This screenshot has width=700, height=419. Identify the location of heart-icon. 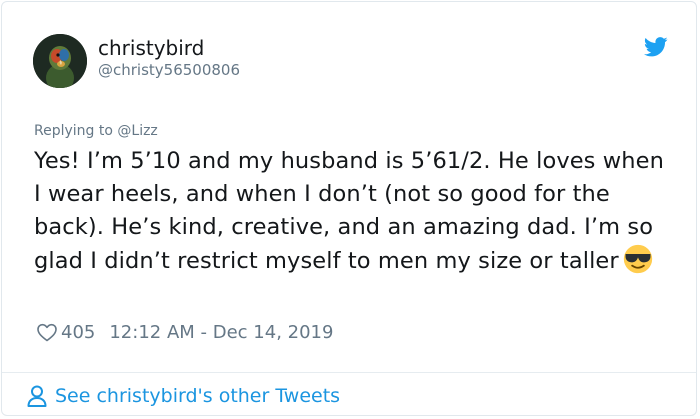
(47, 332).